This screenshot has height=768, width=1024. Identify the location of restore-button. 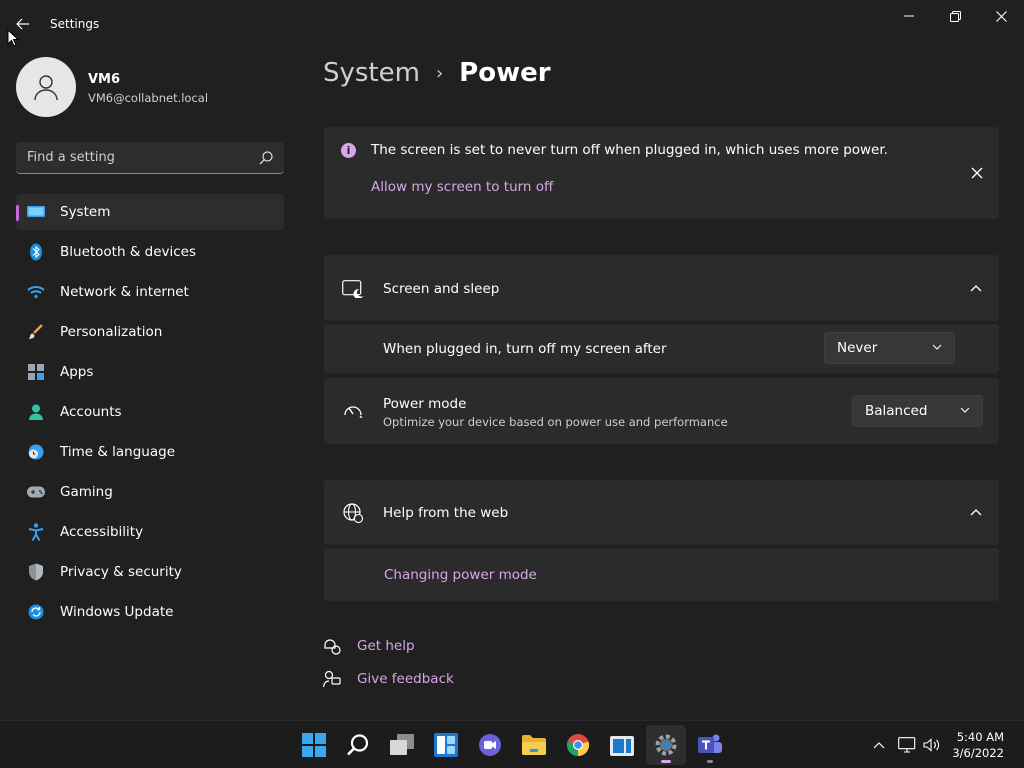
(955, 16).